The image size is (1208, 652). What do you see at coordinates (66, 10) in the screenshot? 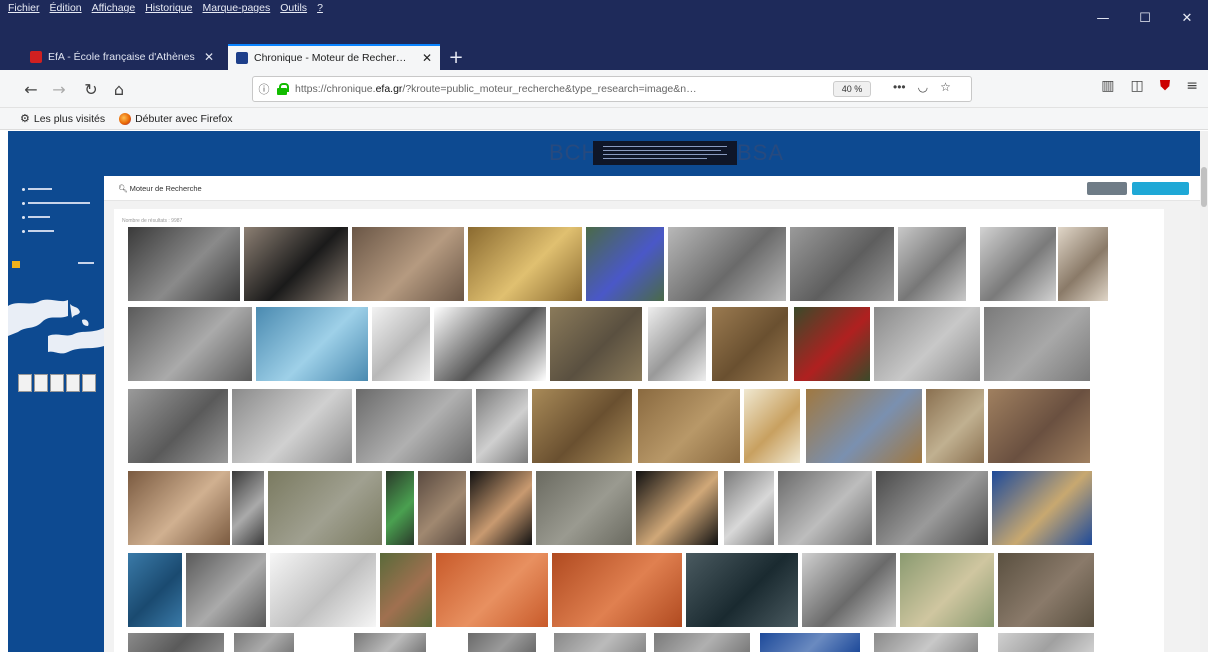
I see `menu-edition: Édition` at bounding box center [66, 10].